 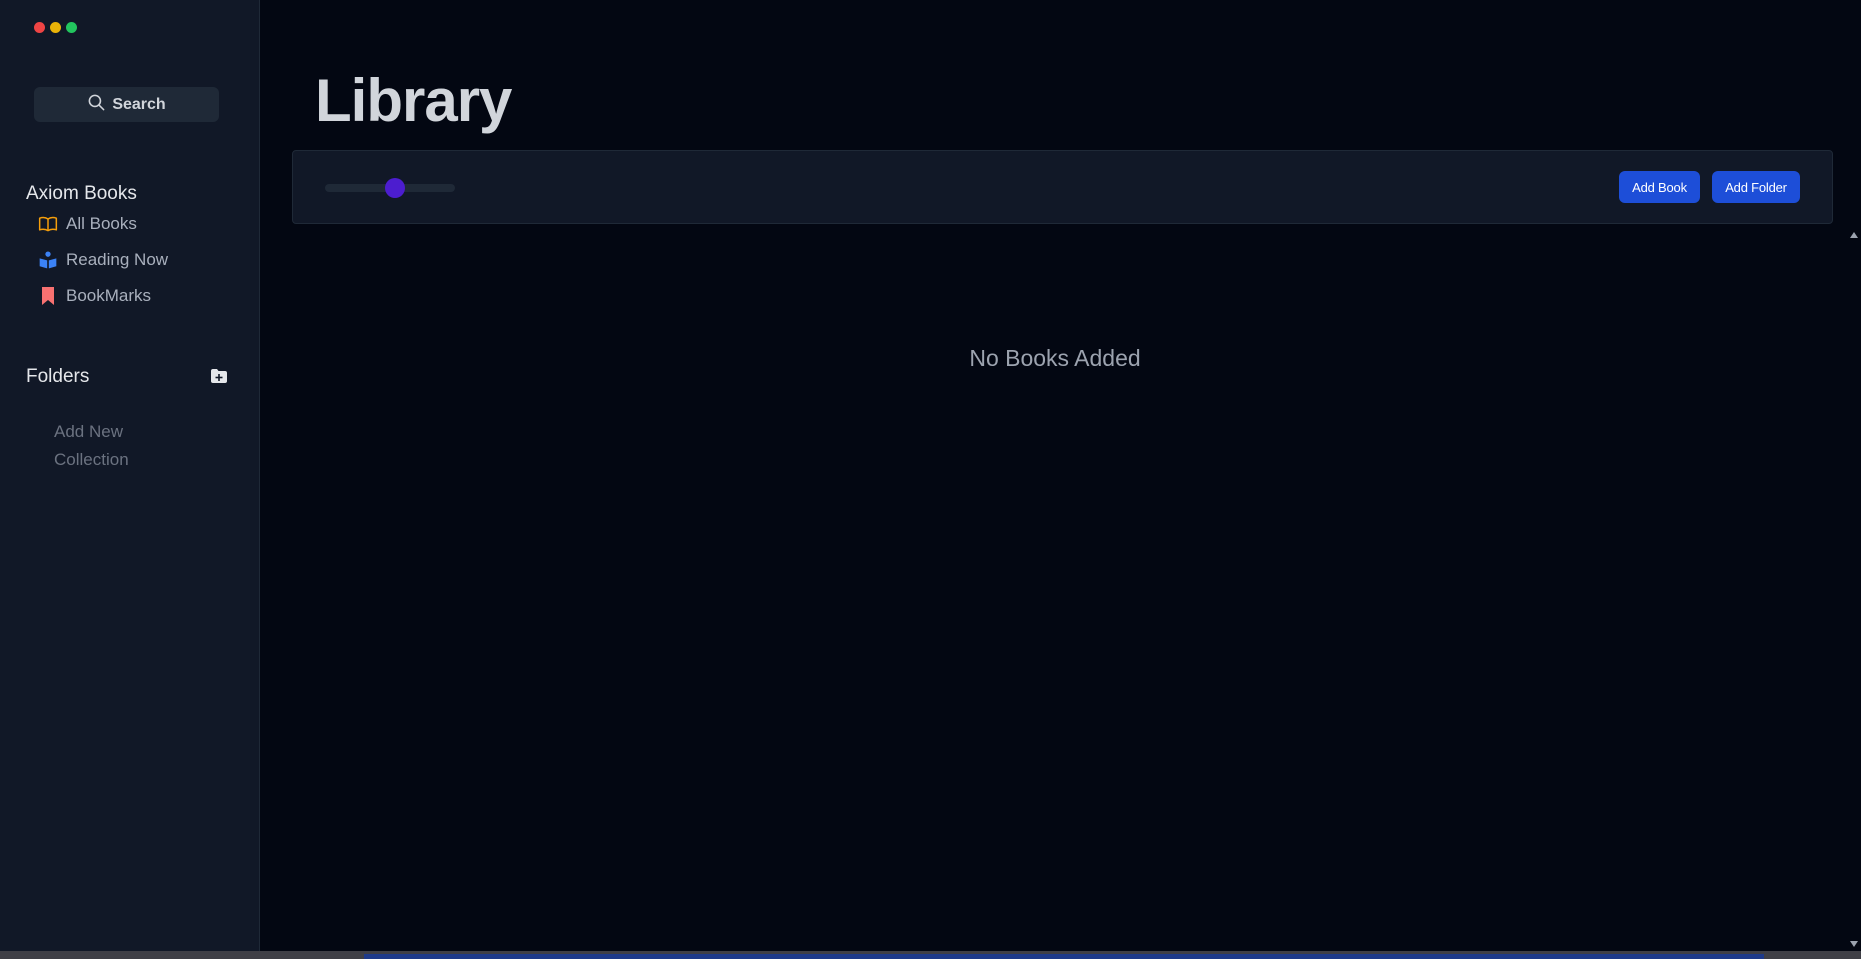 I want to click on search-button: Search, so click(x=126, y=104).